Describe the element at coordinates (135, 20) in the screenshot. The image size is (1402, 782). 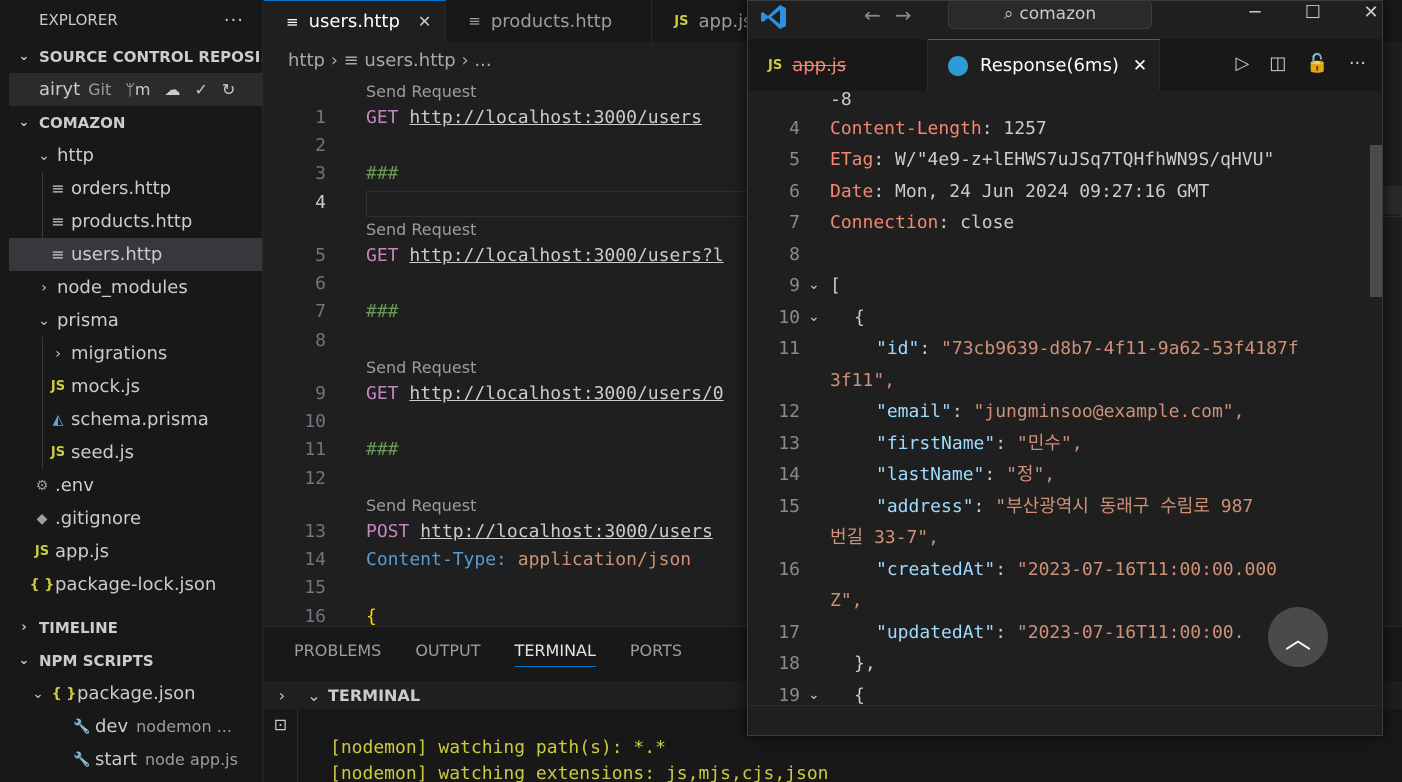
I see `explorer-header: EXPLORER ···` at that location.